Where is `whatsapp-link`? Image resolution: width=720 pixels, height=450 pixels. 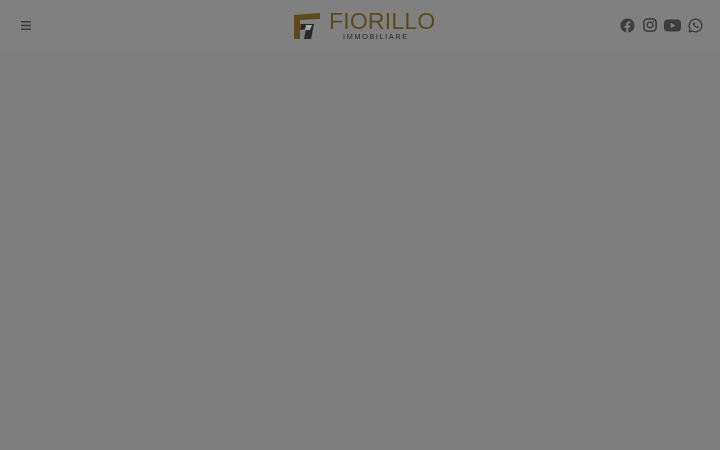 whatsapp-link is located at coordinates (695, 25).